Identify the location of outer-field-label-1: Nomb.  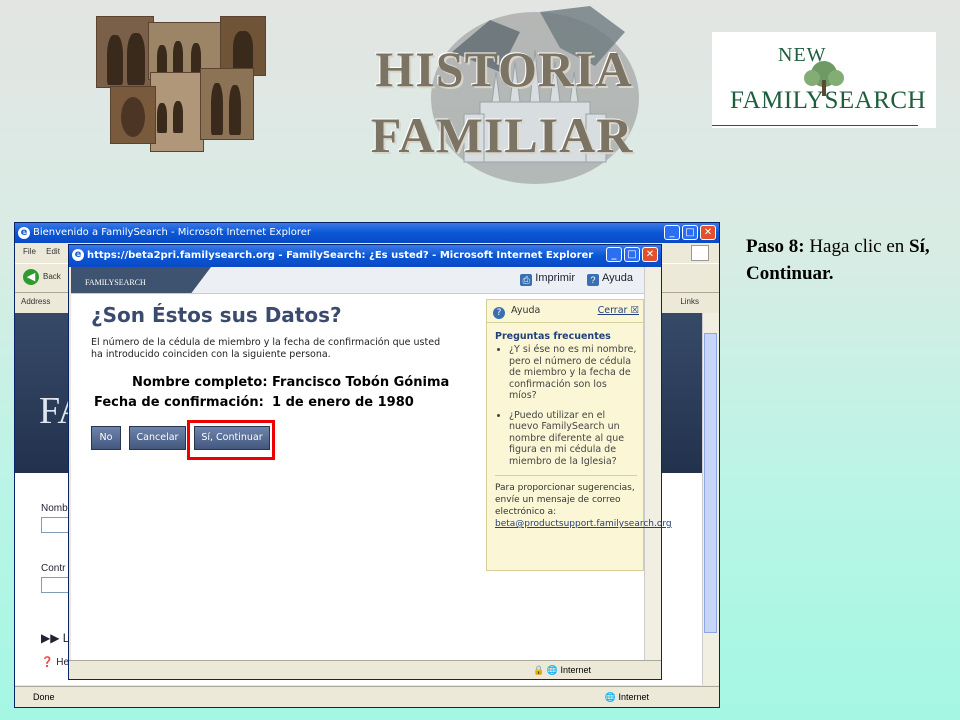
(54, 508).